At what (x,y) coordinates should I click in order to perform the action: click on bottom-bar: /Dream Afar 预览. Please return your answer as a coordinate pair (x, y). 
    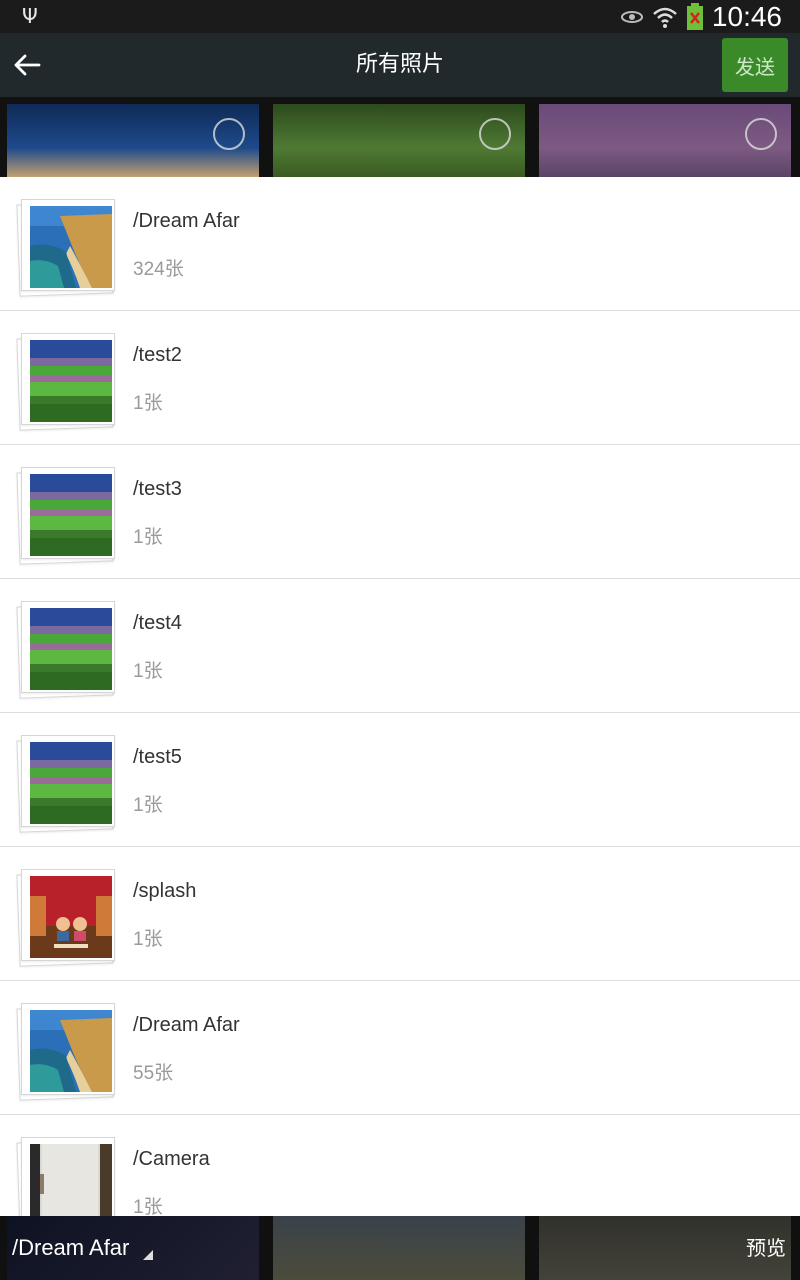
    Looking at the image, I should click on (400, 1248).